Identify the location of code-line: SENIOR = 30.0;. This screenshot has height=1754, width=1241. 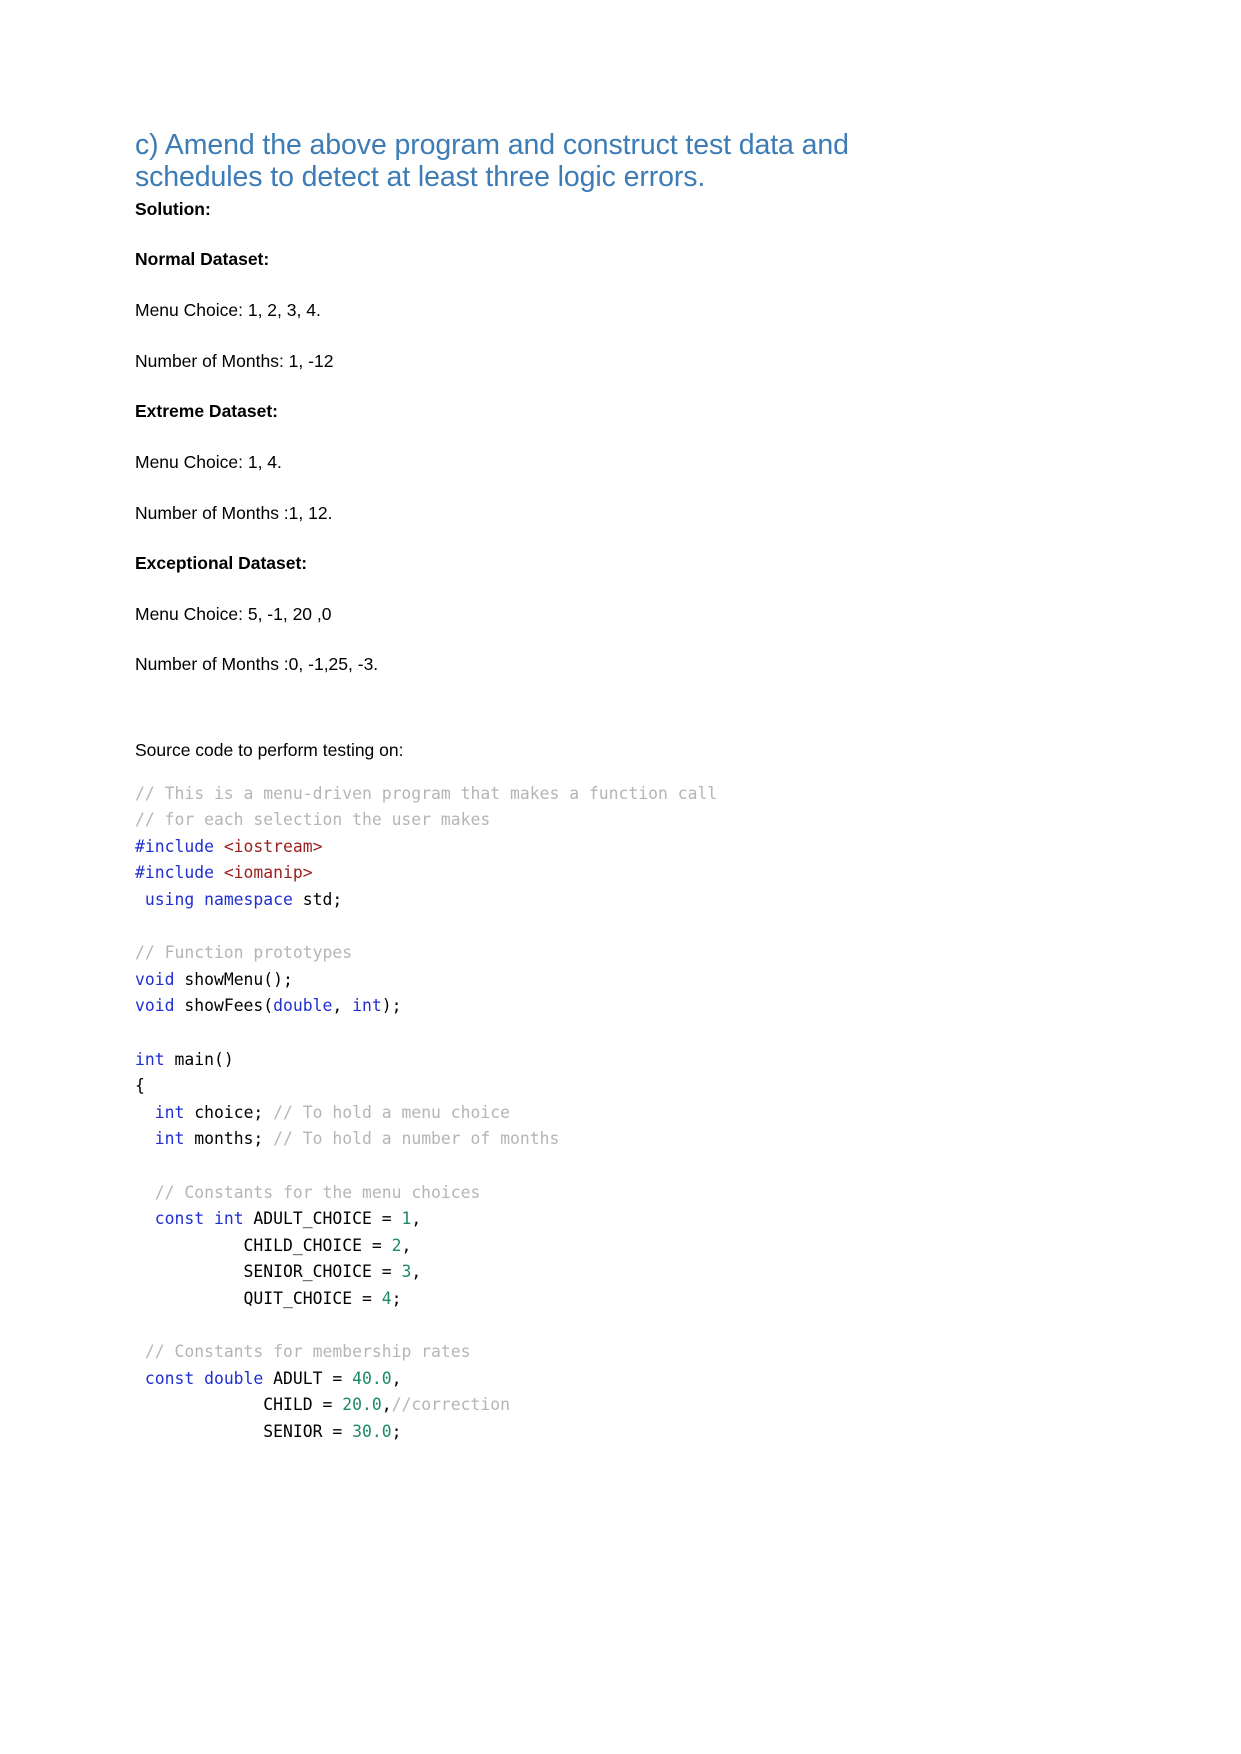
(268, 1431).